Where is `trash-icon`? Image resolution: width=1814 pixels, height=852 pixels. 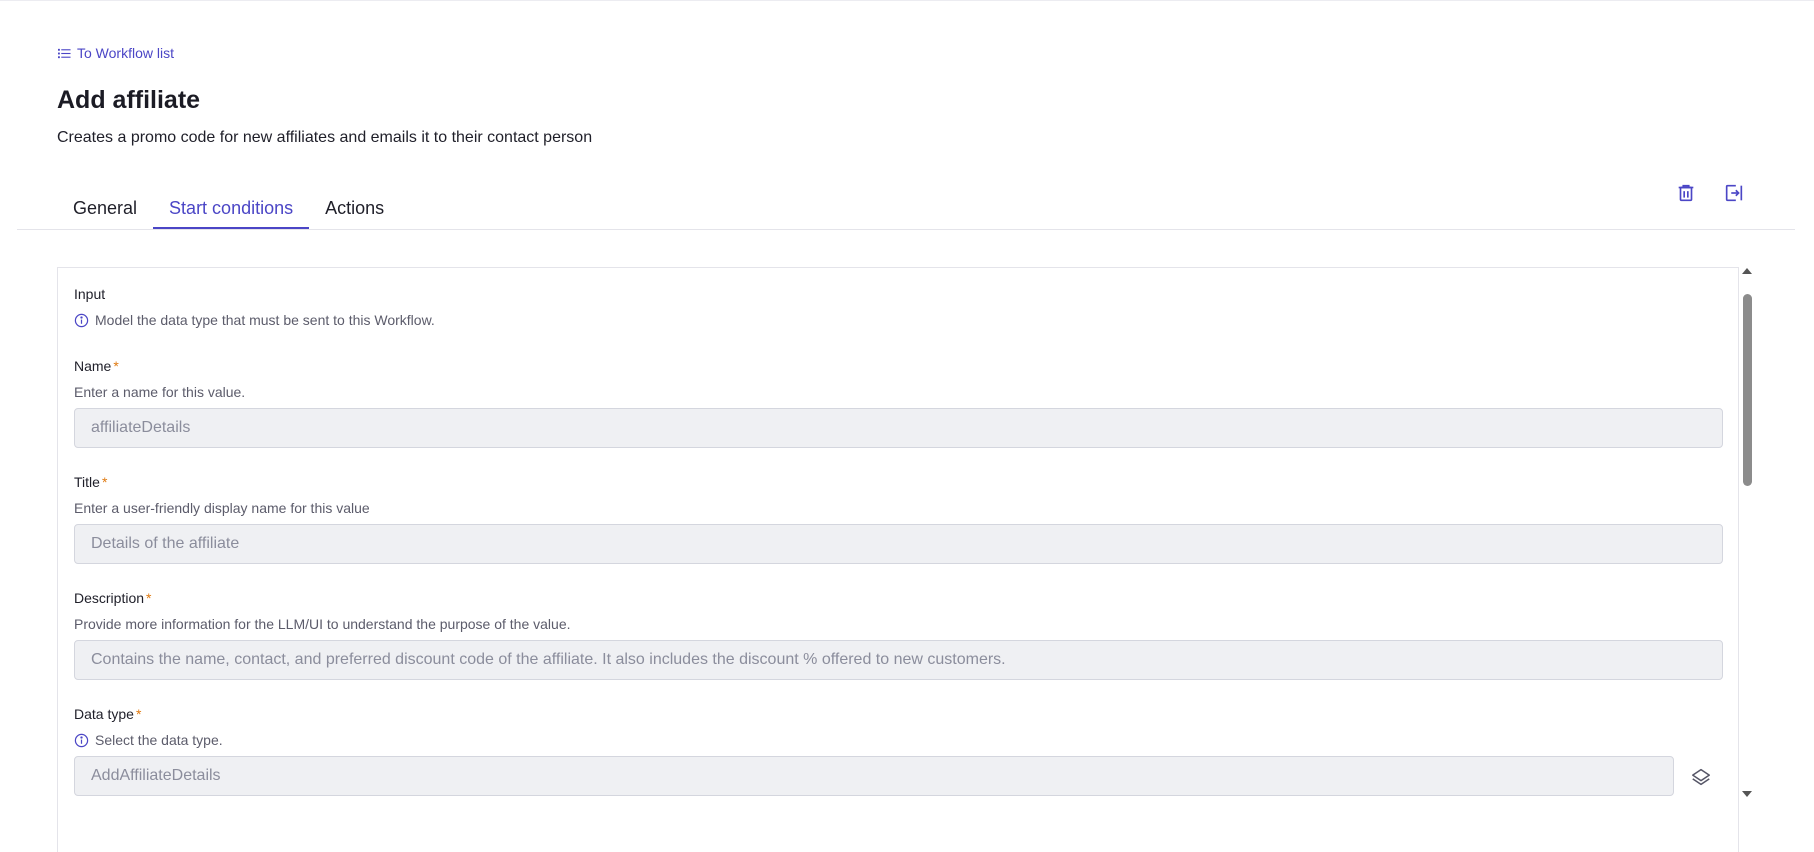 trash-icon is located at coordinates (1686, 193).